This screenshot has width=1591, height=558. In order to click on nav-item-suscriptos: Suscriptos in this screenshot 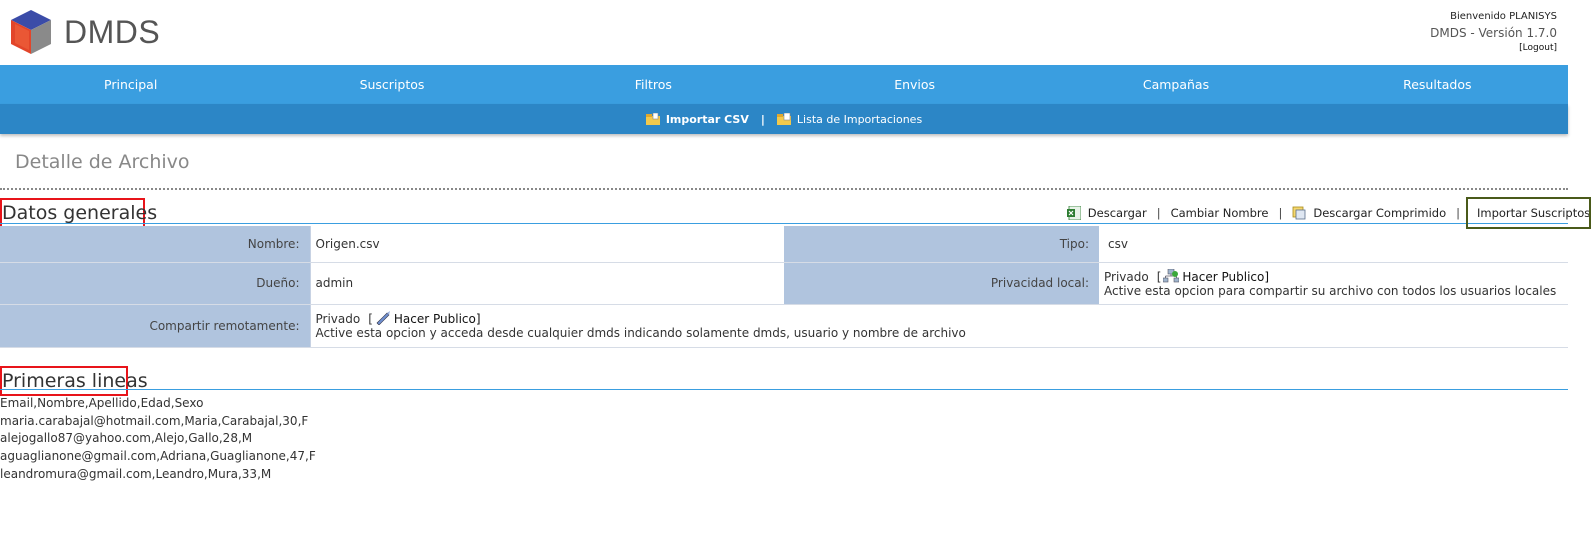, I will do `click(391, 84)`.